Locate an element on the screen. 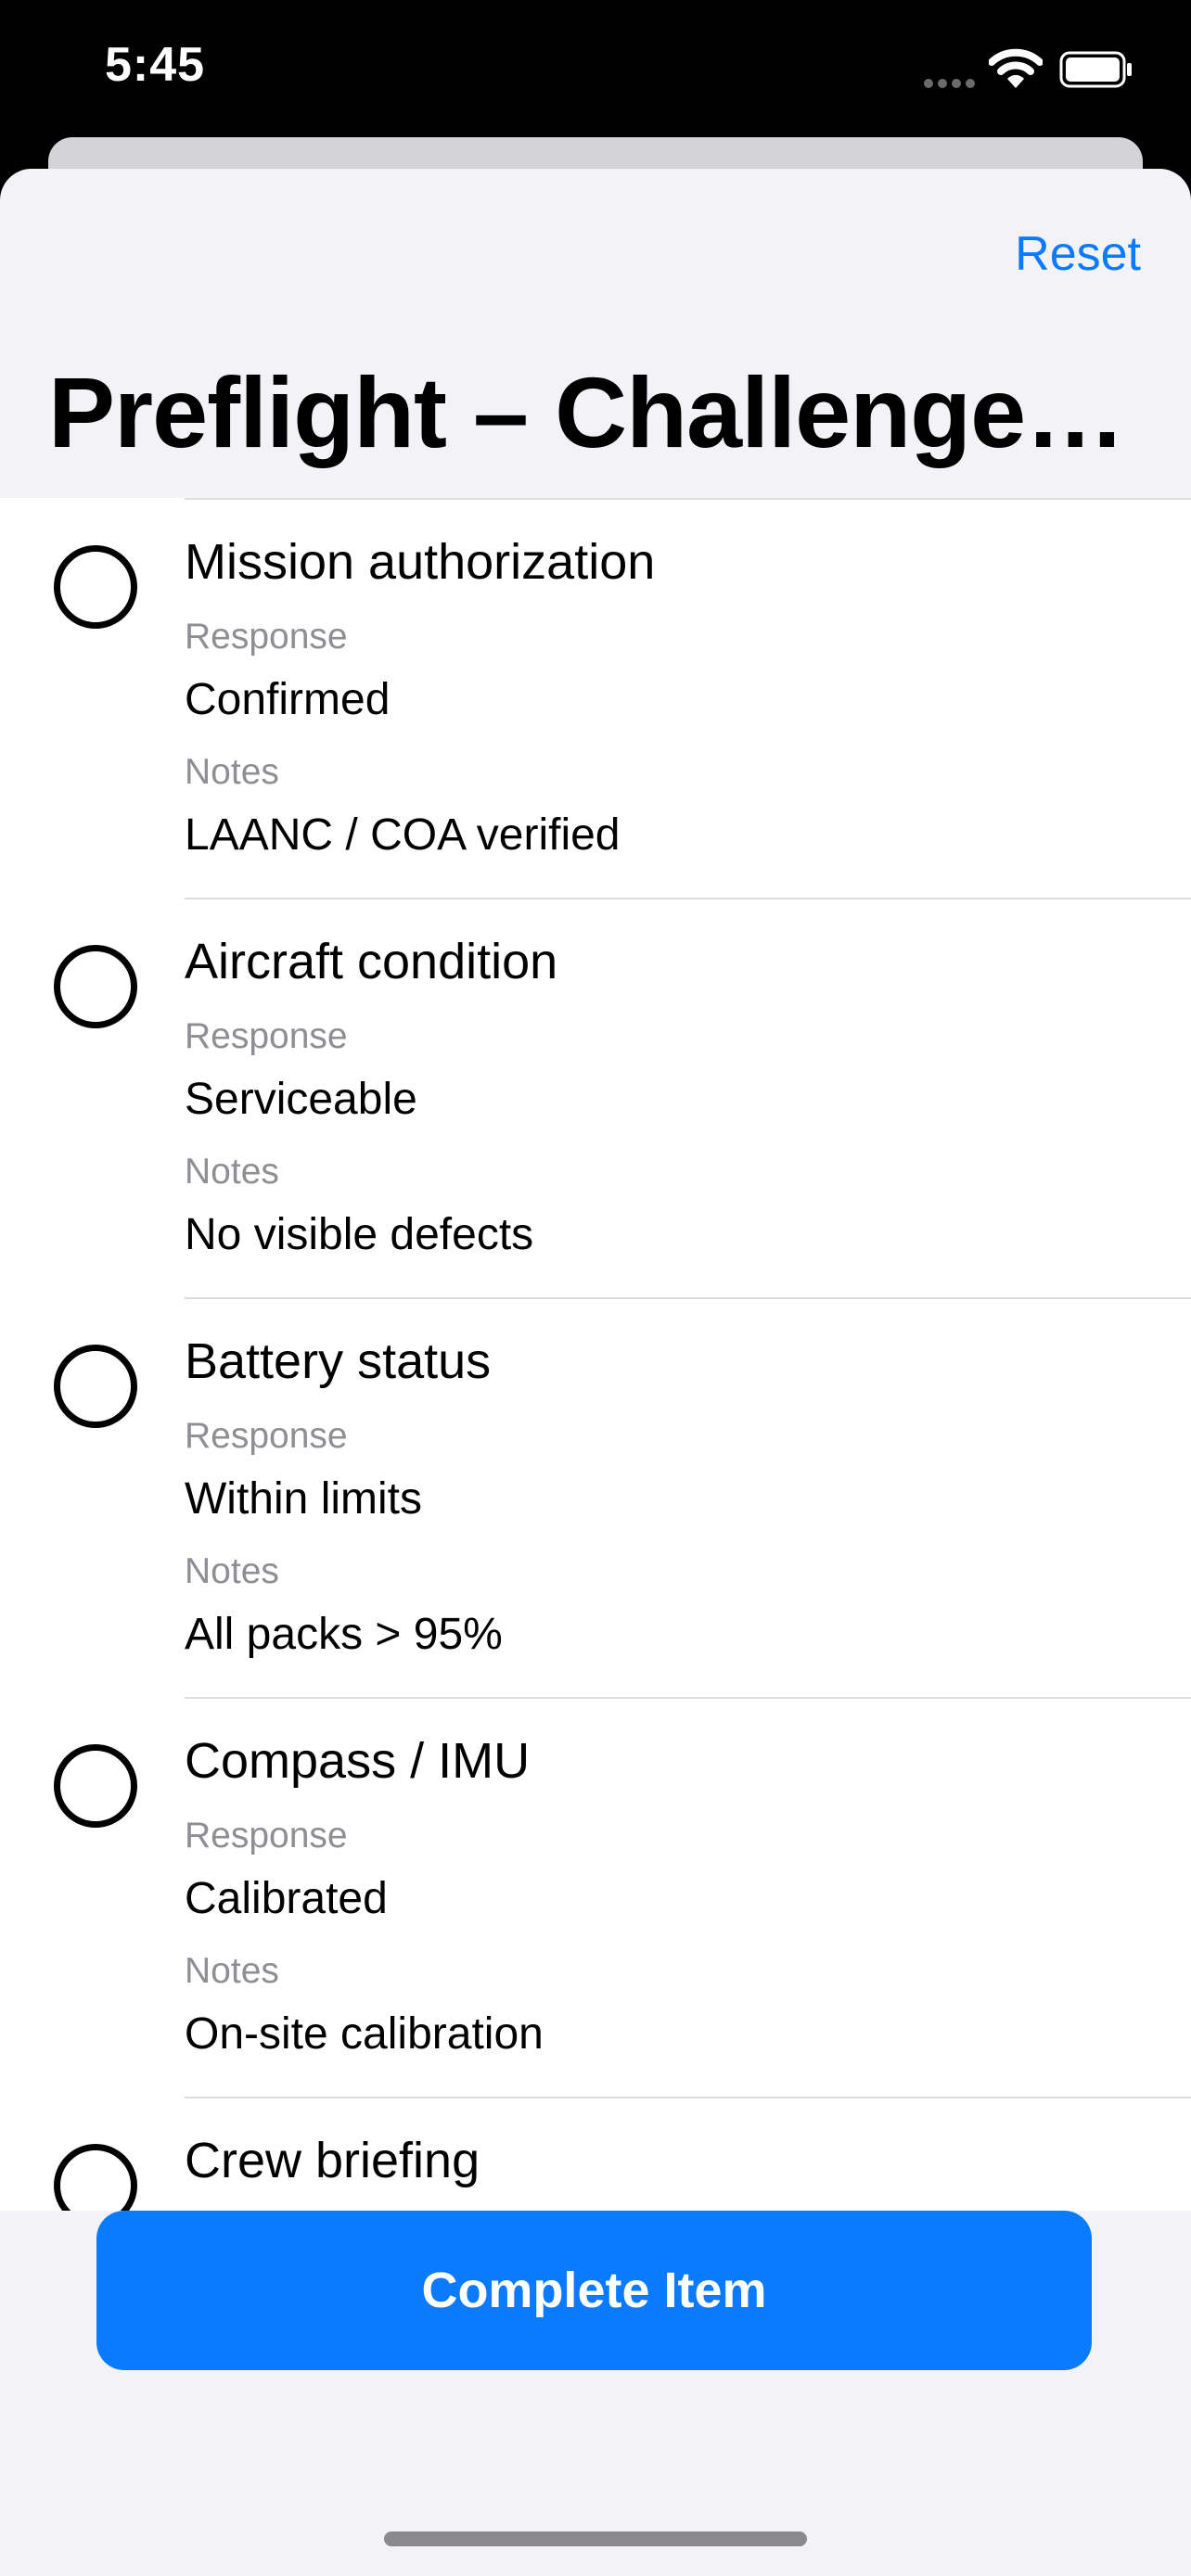 The image size is (1191, 2576). item-title: Compass / IMU is located at coordinates (358, 1761).